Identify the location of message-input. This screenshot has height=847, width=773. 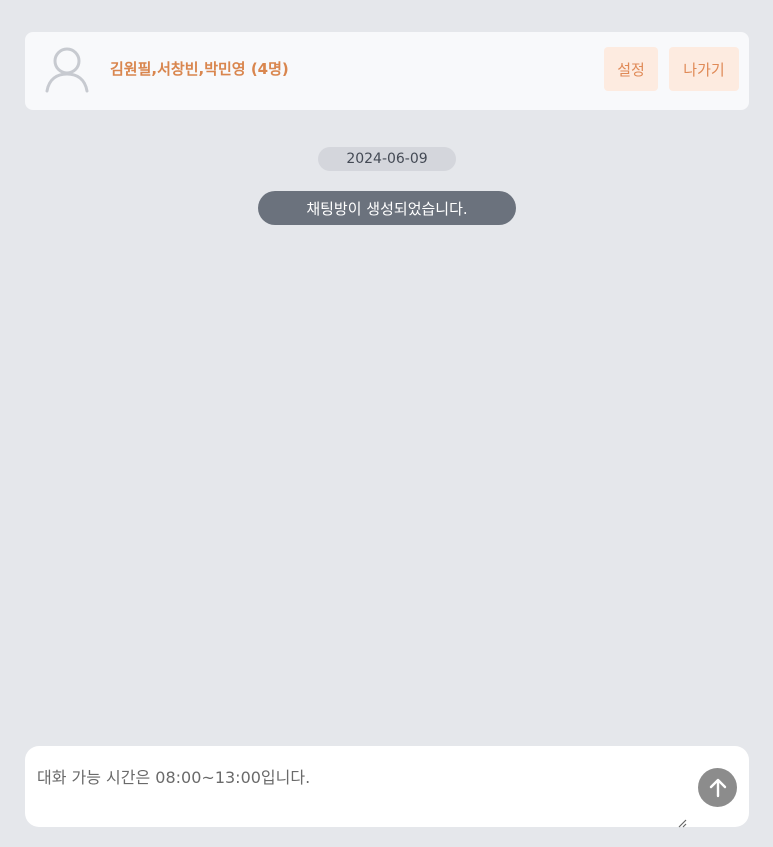
(387, 786).